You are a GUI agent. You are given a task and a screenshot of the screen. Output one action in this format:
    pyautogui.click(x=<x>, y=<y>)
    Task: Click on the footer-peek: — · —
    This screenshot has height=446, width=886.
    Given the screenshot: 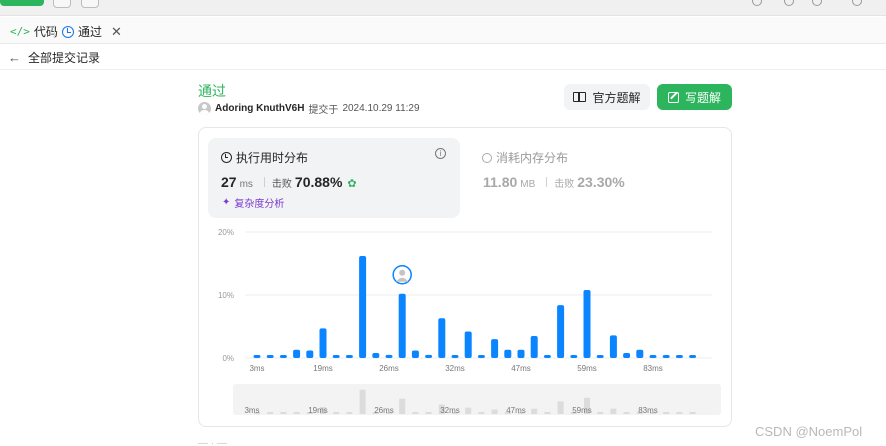 What is the action you would take?
    pyautogui.click(x=212, y=442)
    